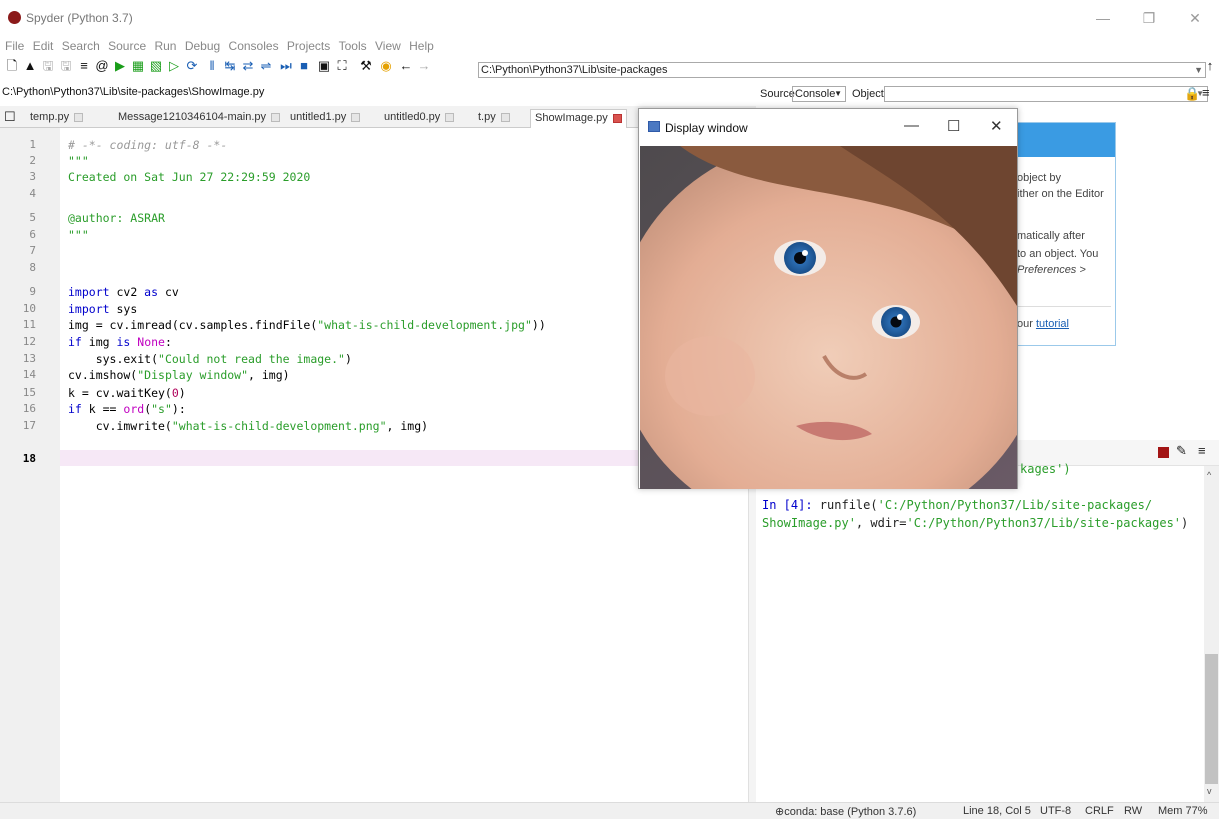 The height and width of the screenshot is (819, 1219). I want to click on line-number: 12, so click(29, 341).